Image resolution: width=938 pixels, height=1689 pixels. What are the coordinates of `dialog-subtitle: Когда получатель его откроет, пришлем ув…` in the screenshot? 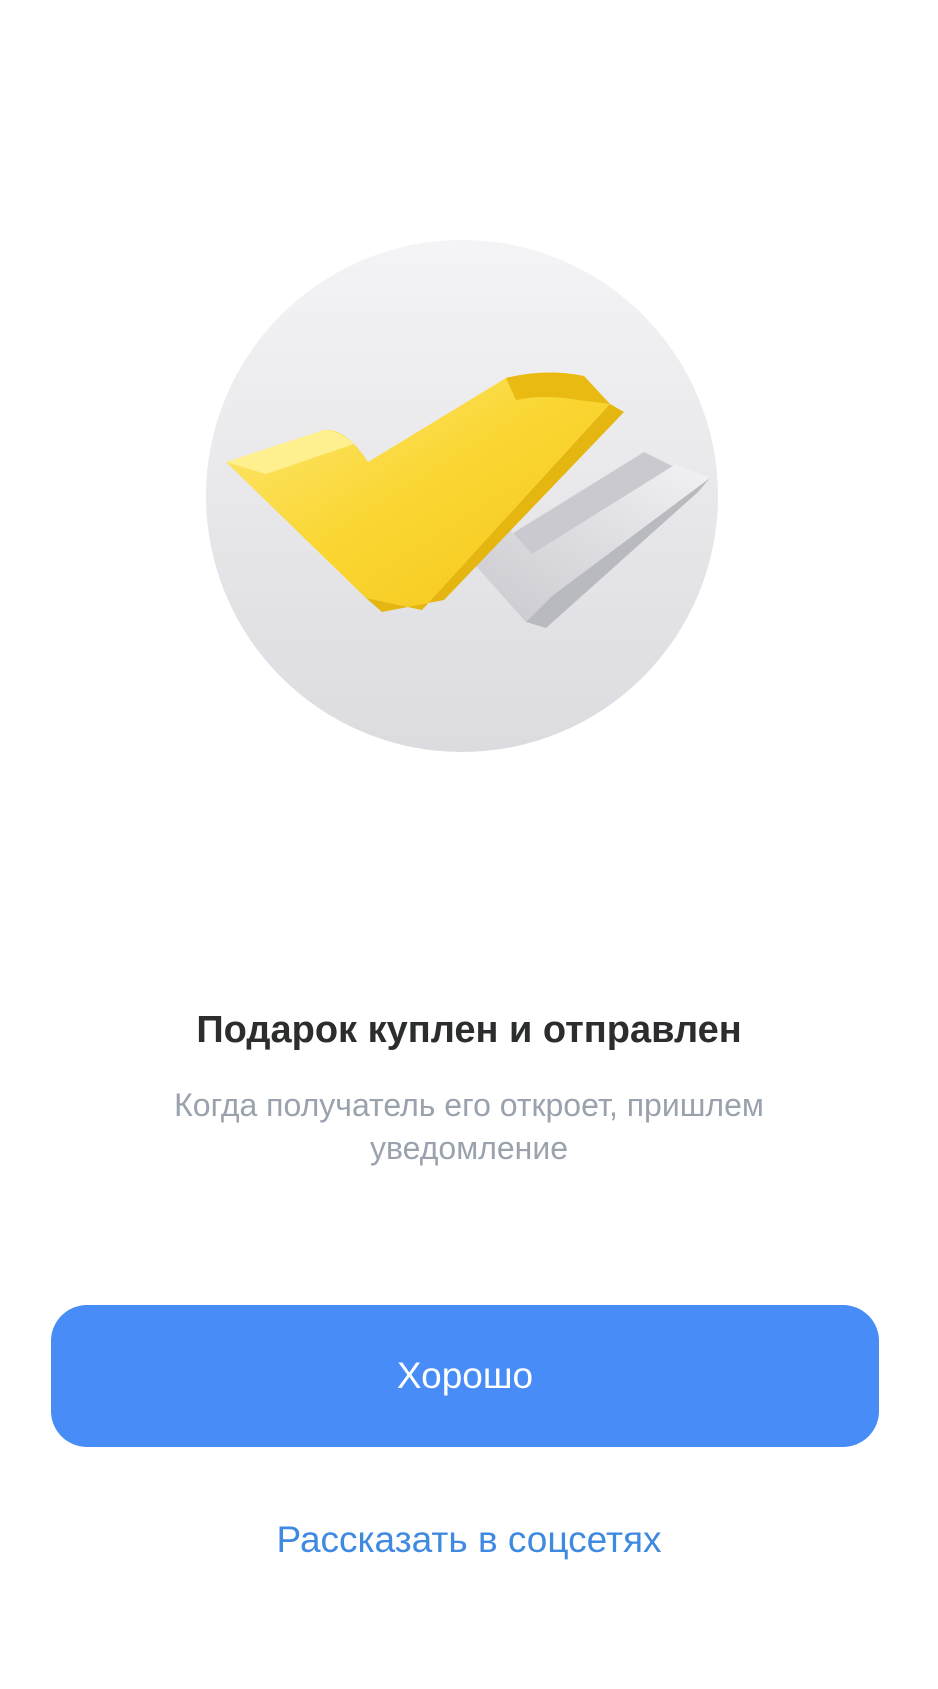 It's located at (469, 1126).